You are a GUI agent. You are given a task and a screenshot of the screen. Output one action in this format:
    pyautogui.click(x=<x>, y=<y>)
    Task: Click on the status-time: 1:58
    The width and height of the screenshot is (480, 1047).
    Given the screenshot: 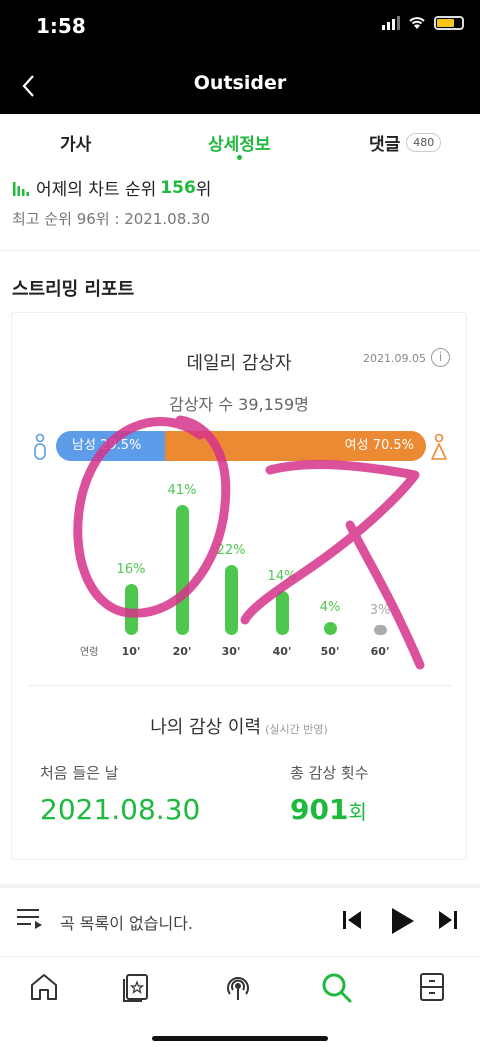 What is the action you would take?
    pyautogui.click(x=61, y=26)
    